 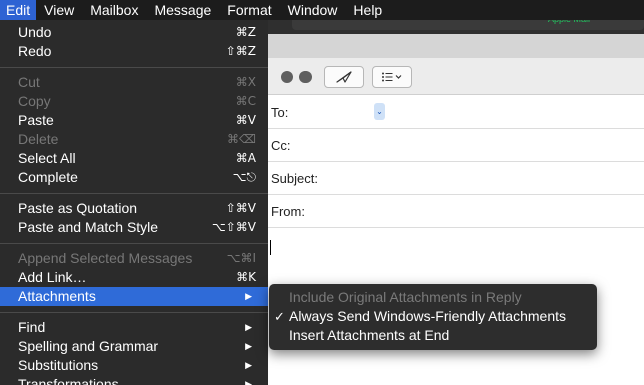 I want to click on from-field: From:, so click(x=456, y=211).